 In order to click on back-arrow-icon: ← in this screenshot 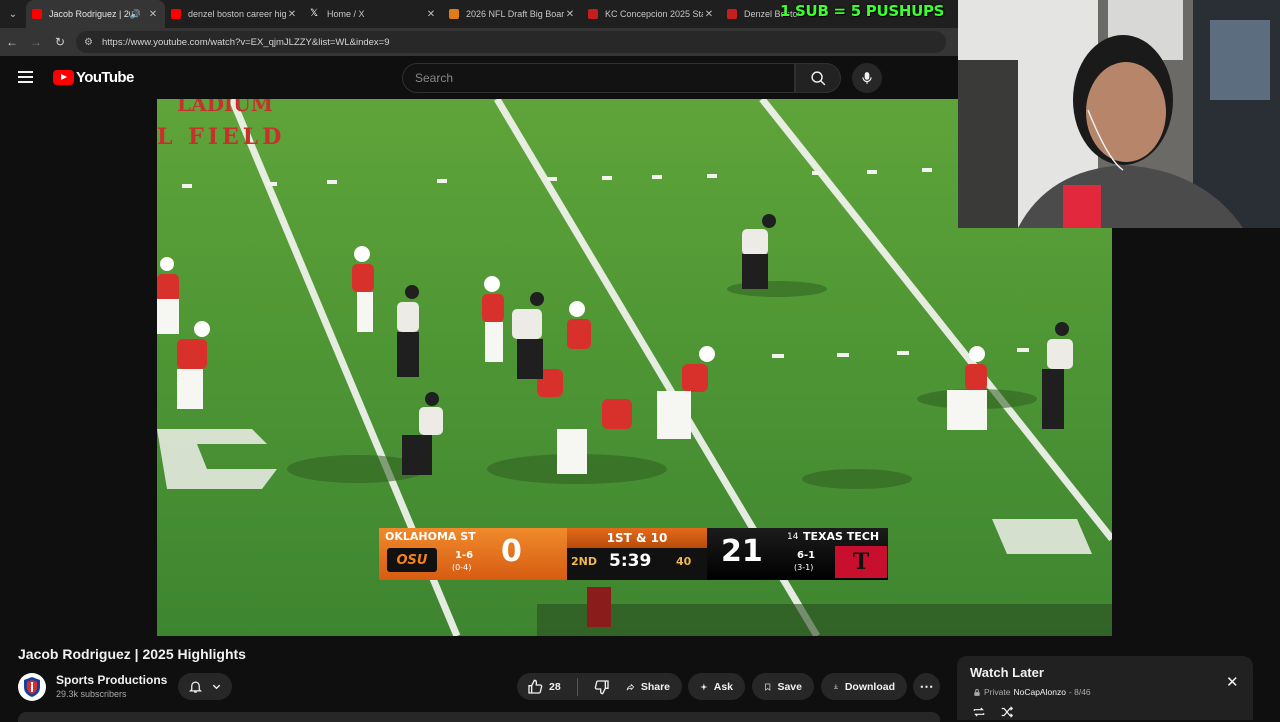, I will do `click(12, 42)`.